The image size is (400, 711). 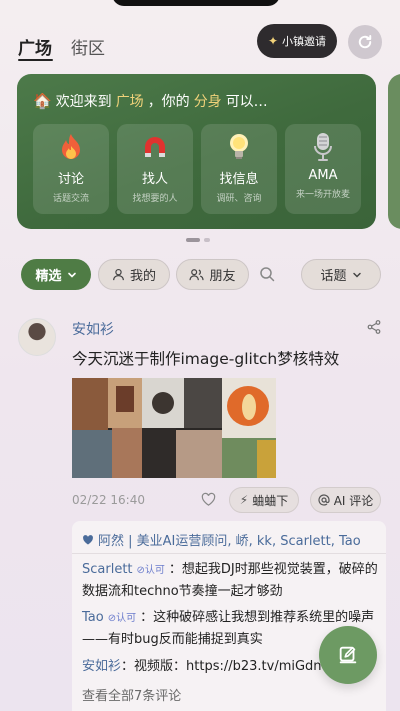 What do you see at coordinates (155, 199) in the screenshot?
I see `card-find-people-sub: 找想要的人` at bounding box center [155, 199].